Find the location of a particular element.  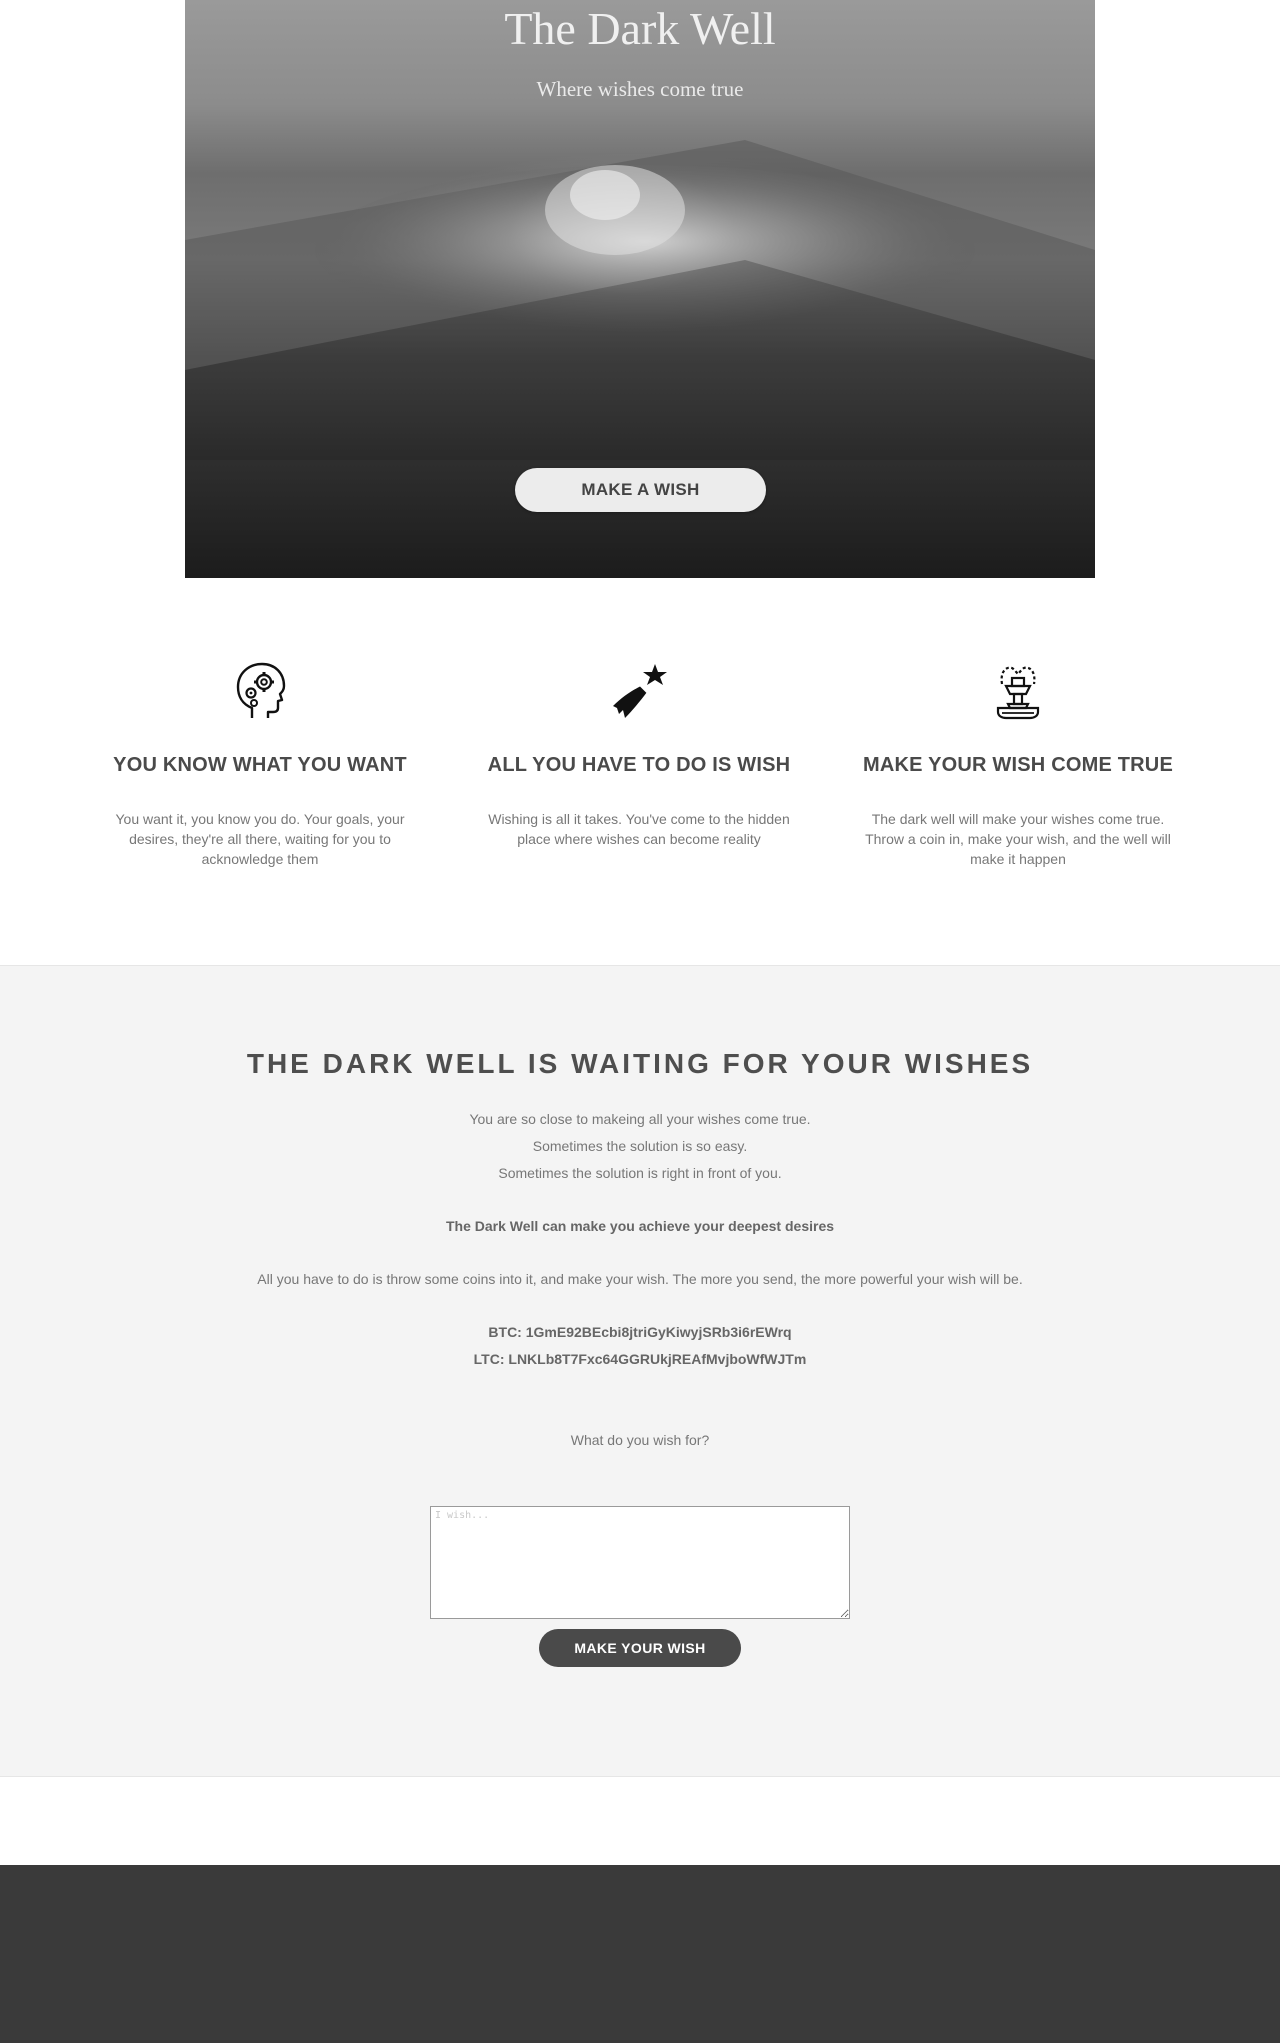

wish-textarea is located at coordinates (640, 1562).